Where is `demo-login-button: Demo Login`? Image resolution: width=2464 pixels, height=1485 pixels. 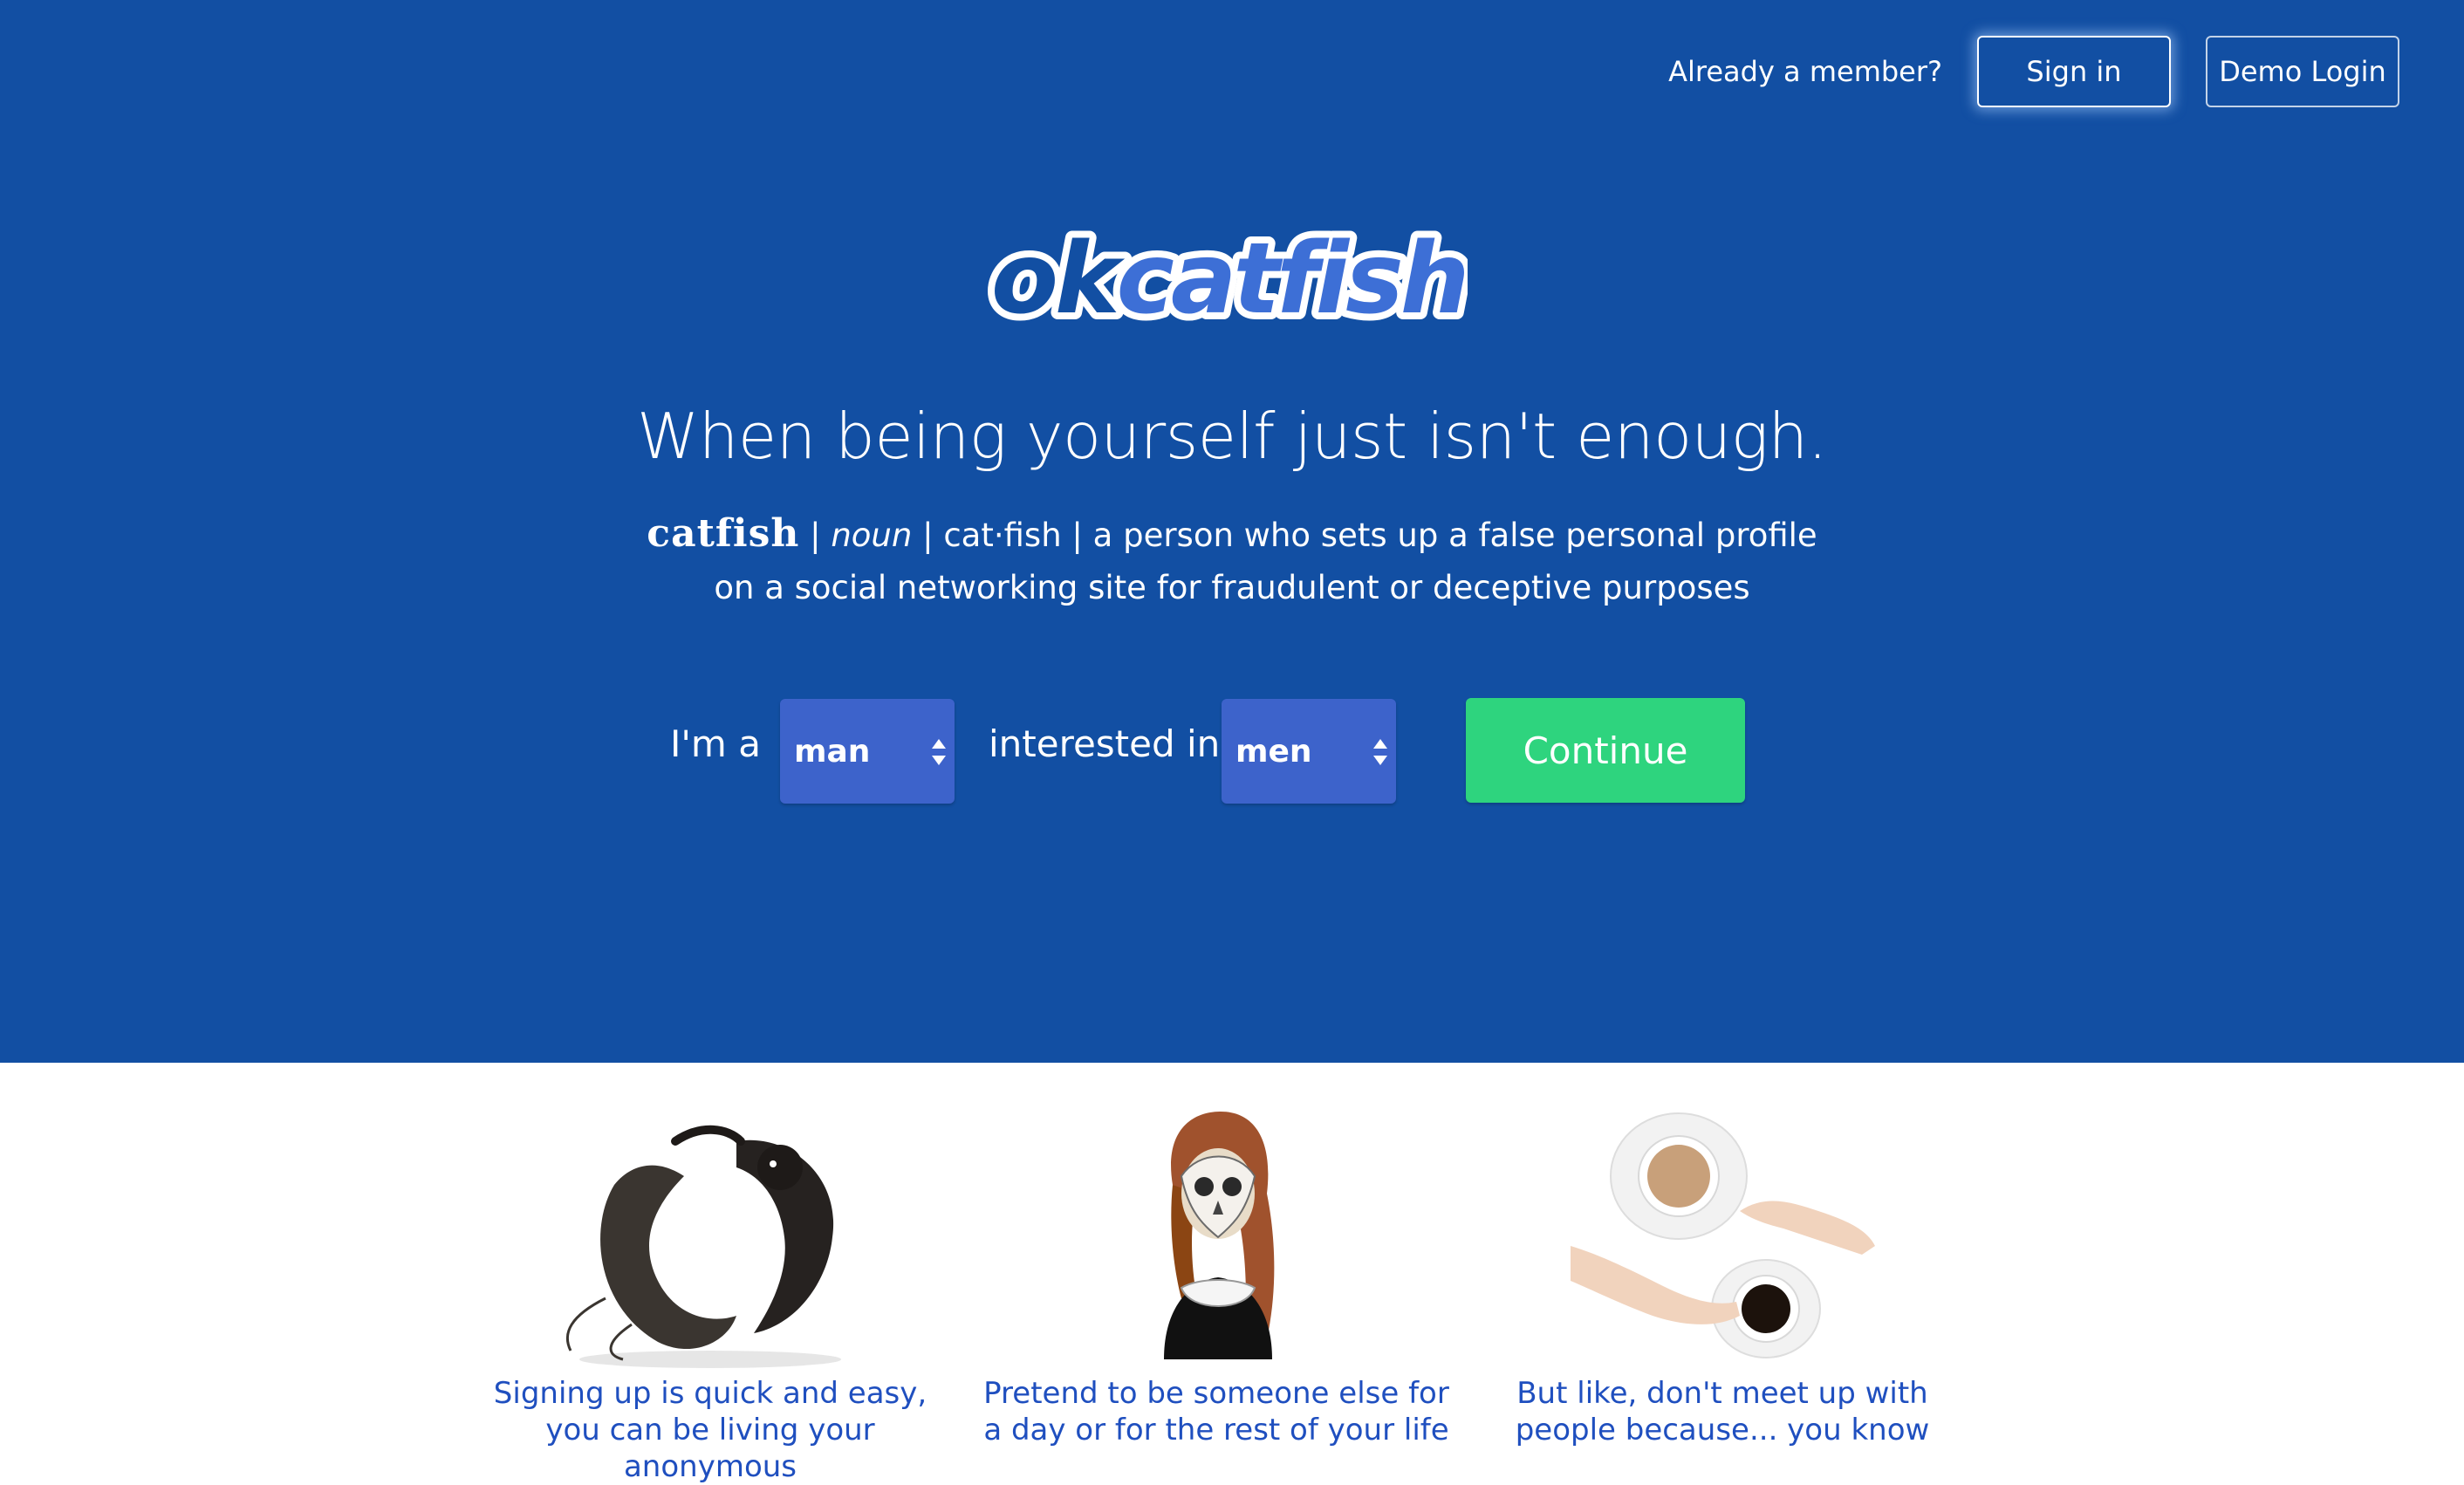 demo-login-button: Demo Login is located at coordinates (2302, 71).